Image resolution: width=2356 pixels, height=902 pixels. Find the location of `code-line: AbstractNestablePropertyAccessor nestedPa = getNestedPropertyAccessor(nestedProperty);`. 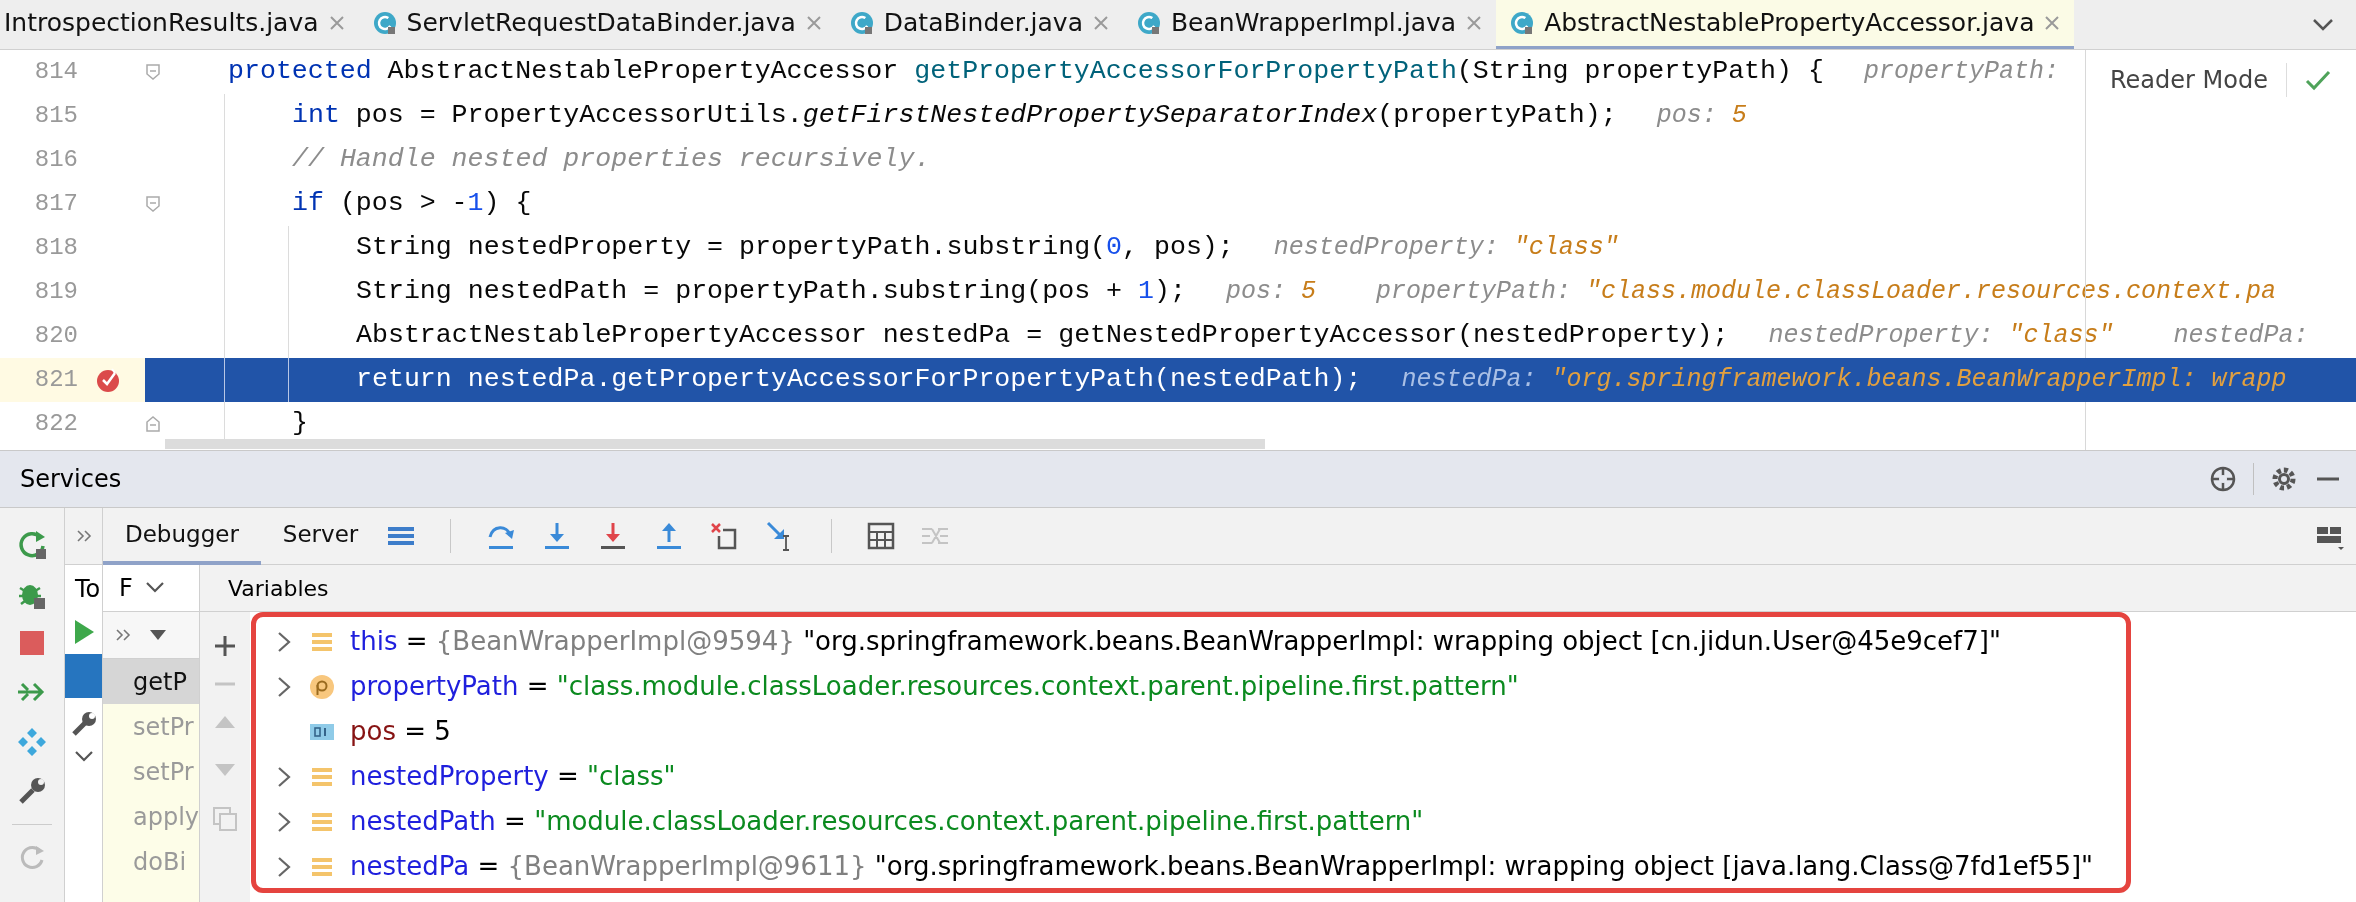

code-line: AbstractNestablePropertyAccessor nestedPa = getNestedPropertyAccessor(nestedProperty); is located at coordinates (1042, 336).